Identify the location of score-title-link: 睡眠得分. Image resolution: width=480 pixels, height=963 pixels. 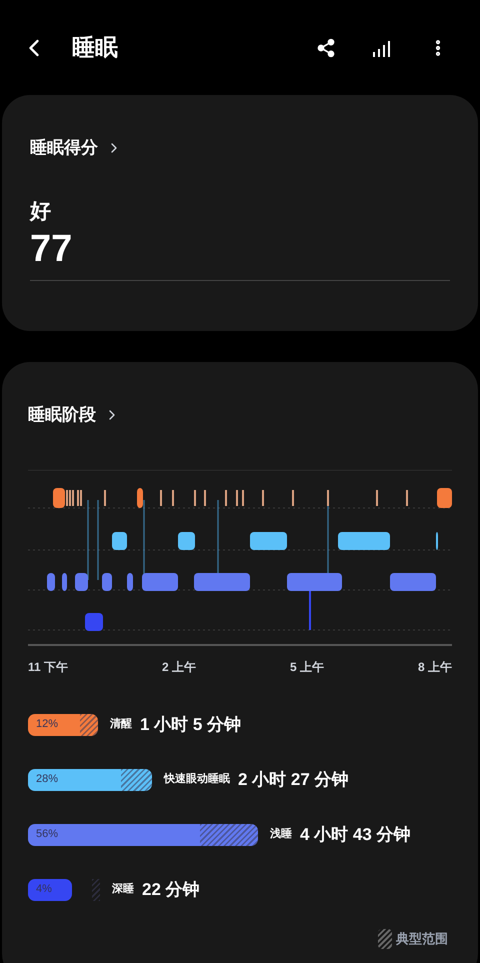
(76, 147).